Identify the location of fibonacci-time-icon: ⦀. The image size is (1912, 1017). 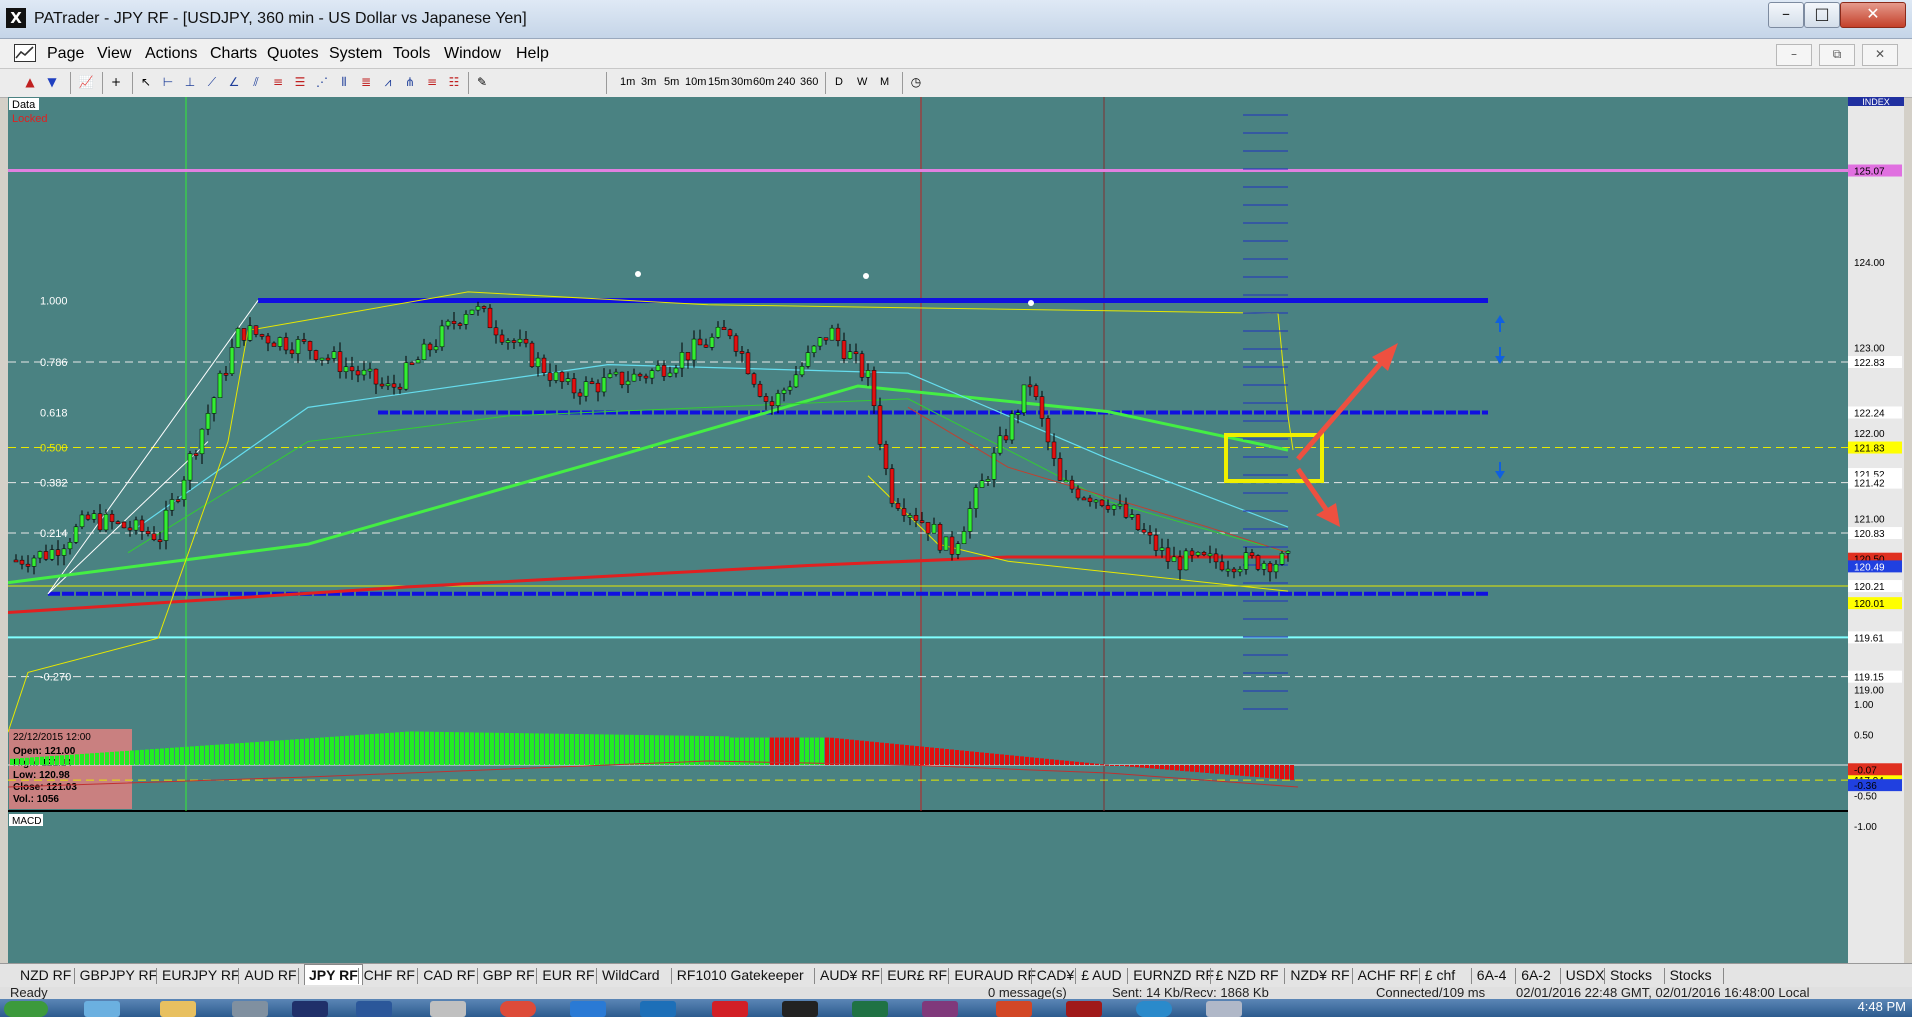
(344, 82).